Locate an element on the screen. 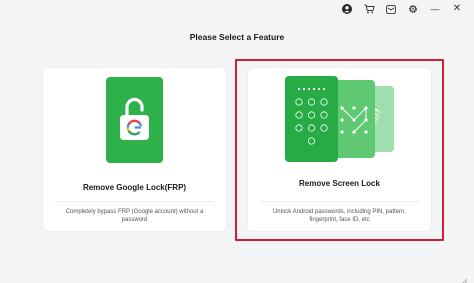 The height and width of the screenshot is (283, 474). minimize-icon: — is located at coordinates (435, 8).